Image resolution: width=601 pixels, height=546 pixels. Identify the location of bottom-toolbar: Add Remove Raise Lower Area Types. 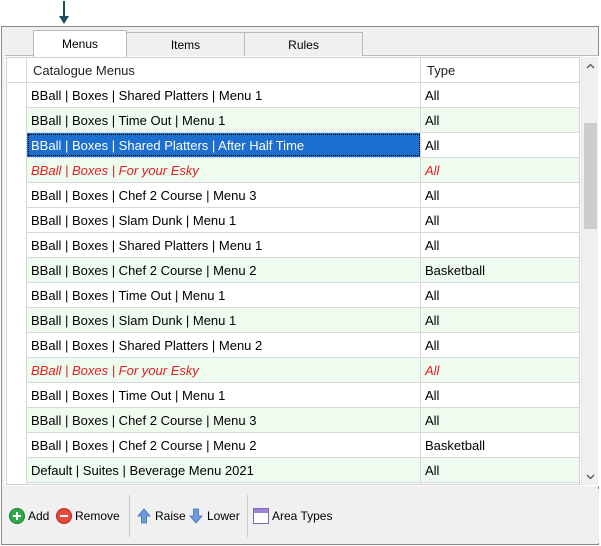
(302, 516).